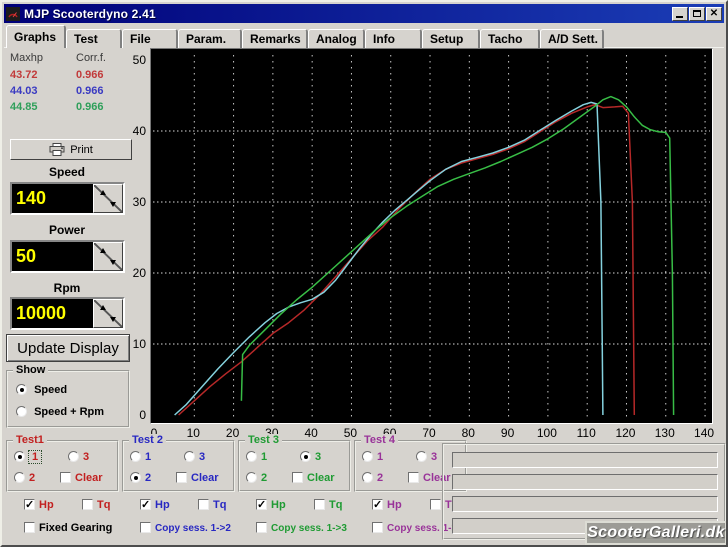 Image resolution: width=728 pixels, height=547 pixels. What do you see at coordinates (150, 38) in the screenshot?
I see `tab-file: File` at bounding box center [150, 38].